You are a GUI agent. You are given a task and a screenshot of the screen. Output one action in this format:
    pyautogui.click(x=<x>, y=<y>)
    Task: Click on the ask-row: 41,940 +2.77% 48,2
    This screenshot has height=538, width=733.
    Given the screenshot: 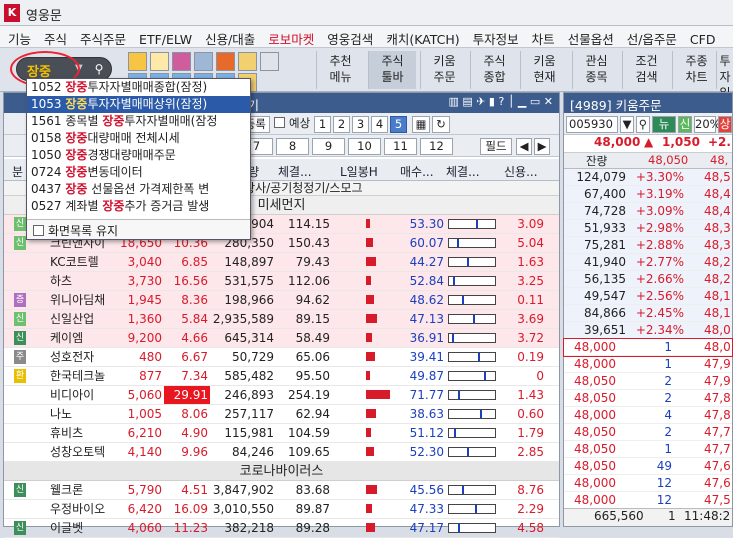 What is the action you would take?
    pyautogui.click(x=648, y=262)
    